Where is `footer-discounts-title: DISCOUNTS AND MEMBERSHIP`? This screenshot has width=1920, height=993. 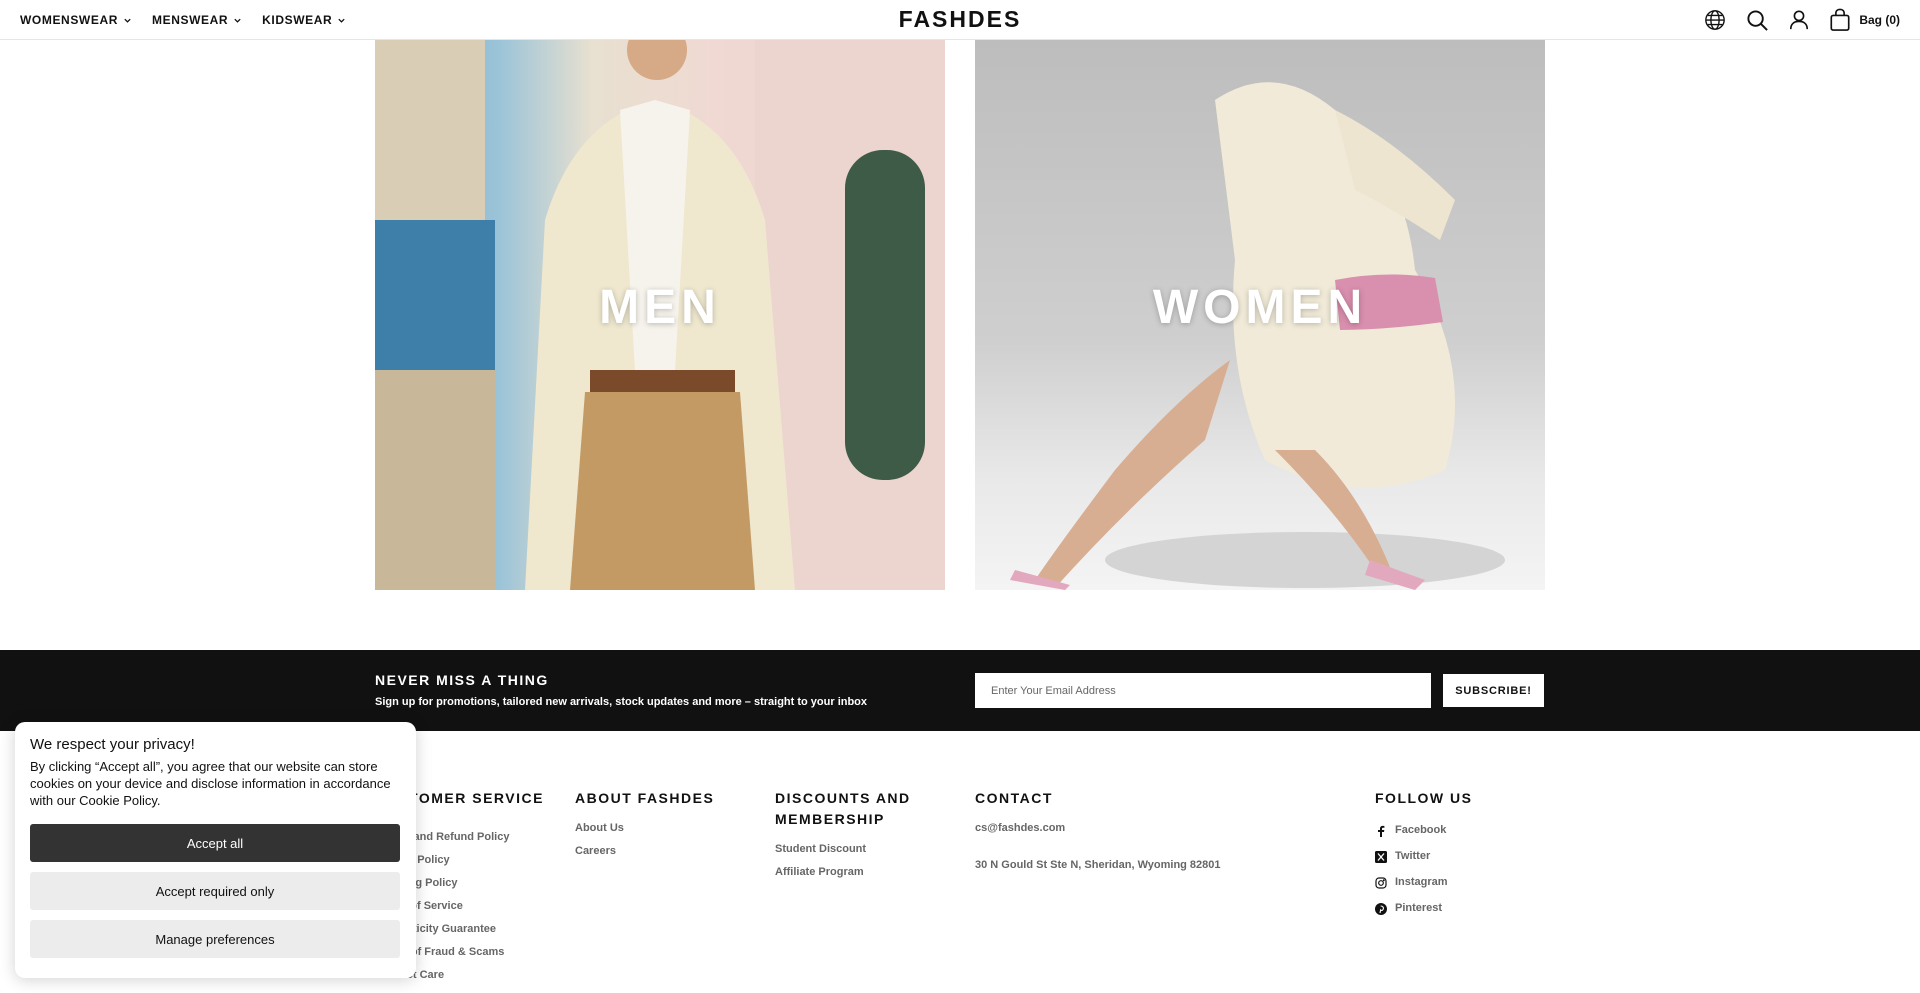
footer-discounts-title: DISCOUNTS AND MEMBERSHIP is located at coordinates (843, 808).